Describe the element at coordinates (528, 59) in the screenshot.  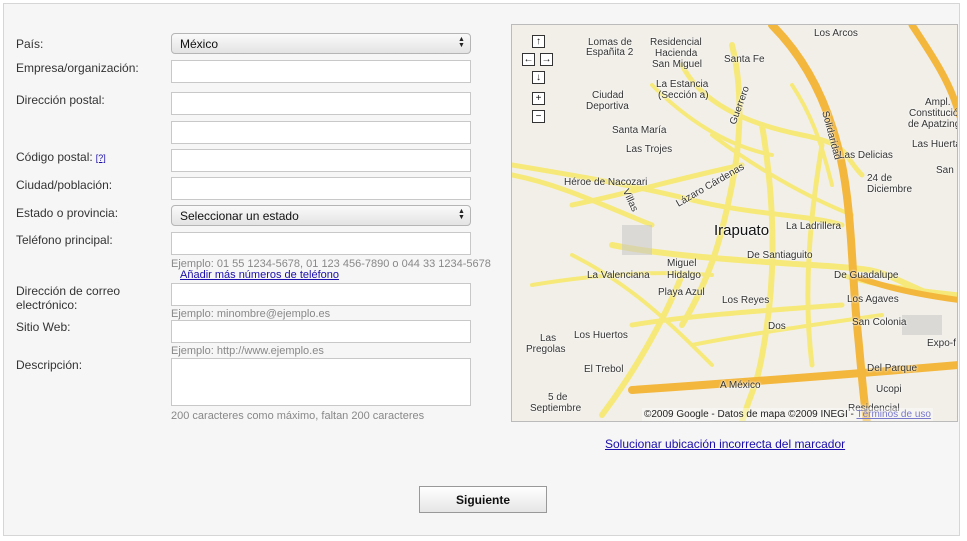
I see `pan-left-icon: ←` at that location.